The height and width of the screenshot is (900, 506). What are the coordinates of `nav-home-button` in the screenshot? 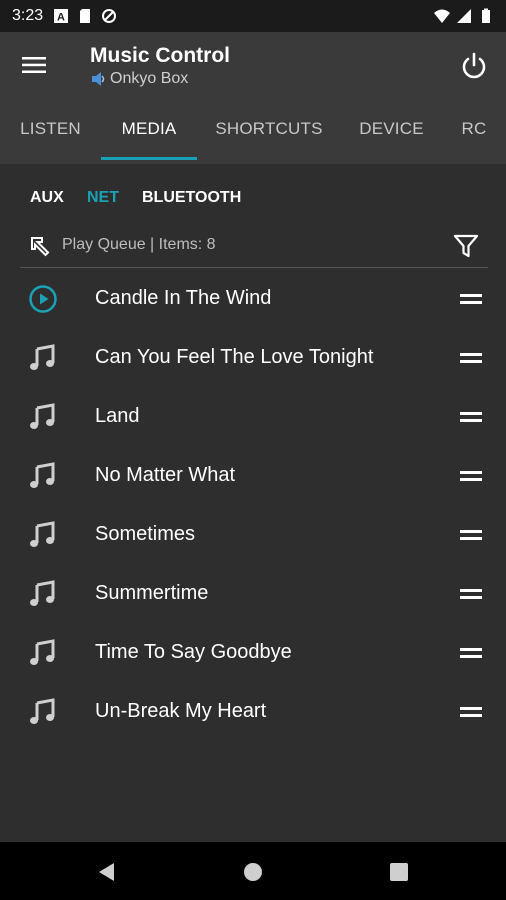 It's located at (253, 872).